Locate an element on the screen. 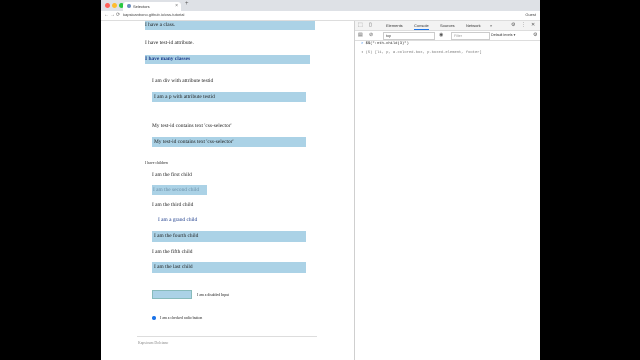 This screenshot has height=360, width=640. context-select: top is located at coordinates (409, 36).